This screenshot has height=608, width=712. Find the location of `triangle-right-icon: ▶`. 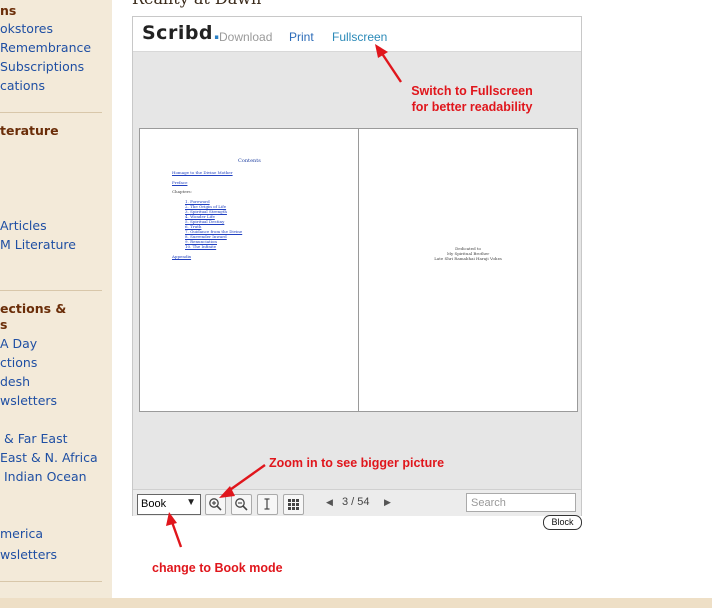

triangle-right-icon: ▶ is located at coordinates (387, 503).